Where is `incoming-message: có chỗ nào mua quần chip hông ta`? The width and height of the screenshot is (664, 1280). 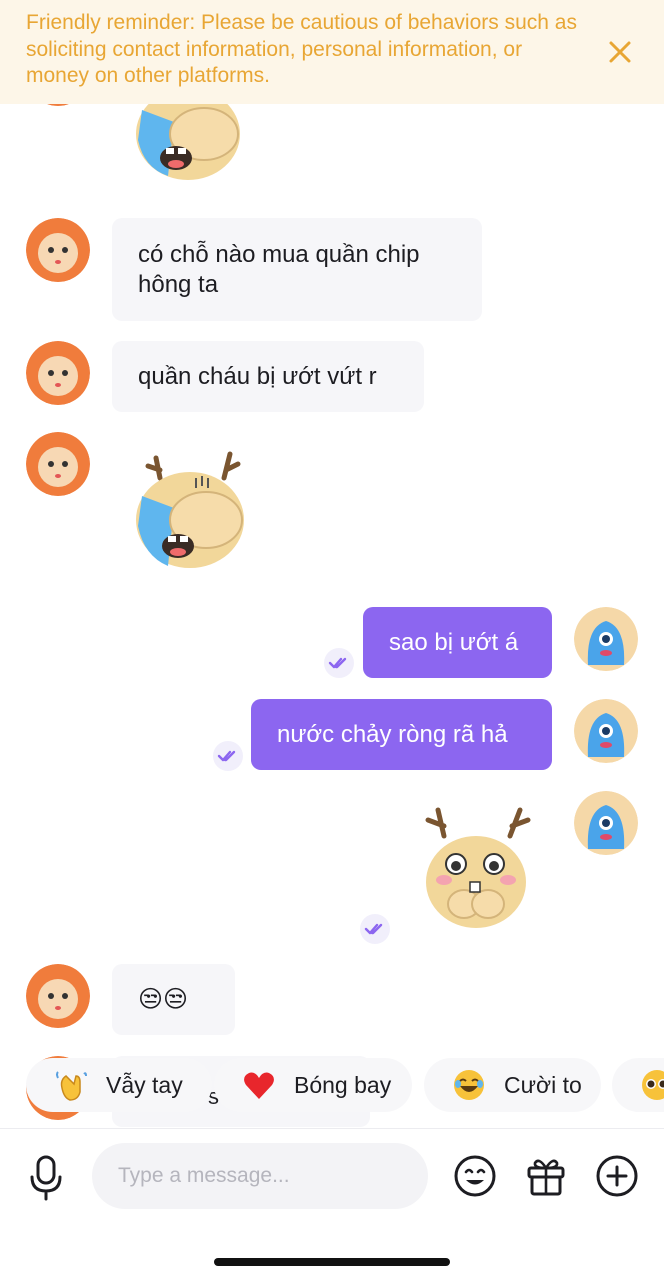 incoming-message: có chỗ nào mua quần chip hông ta is located at coordinates (297, 269).